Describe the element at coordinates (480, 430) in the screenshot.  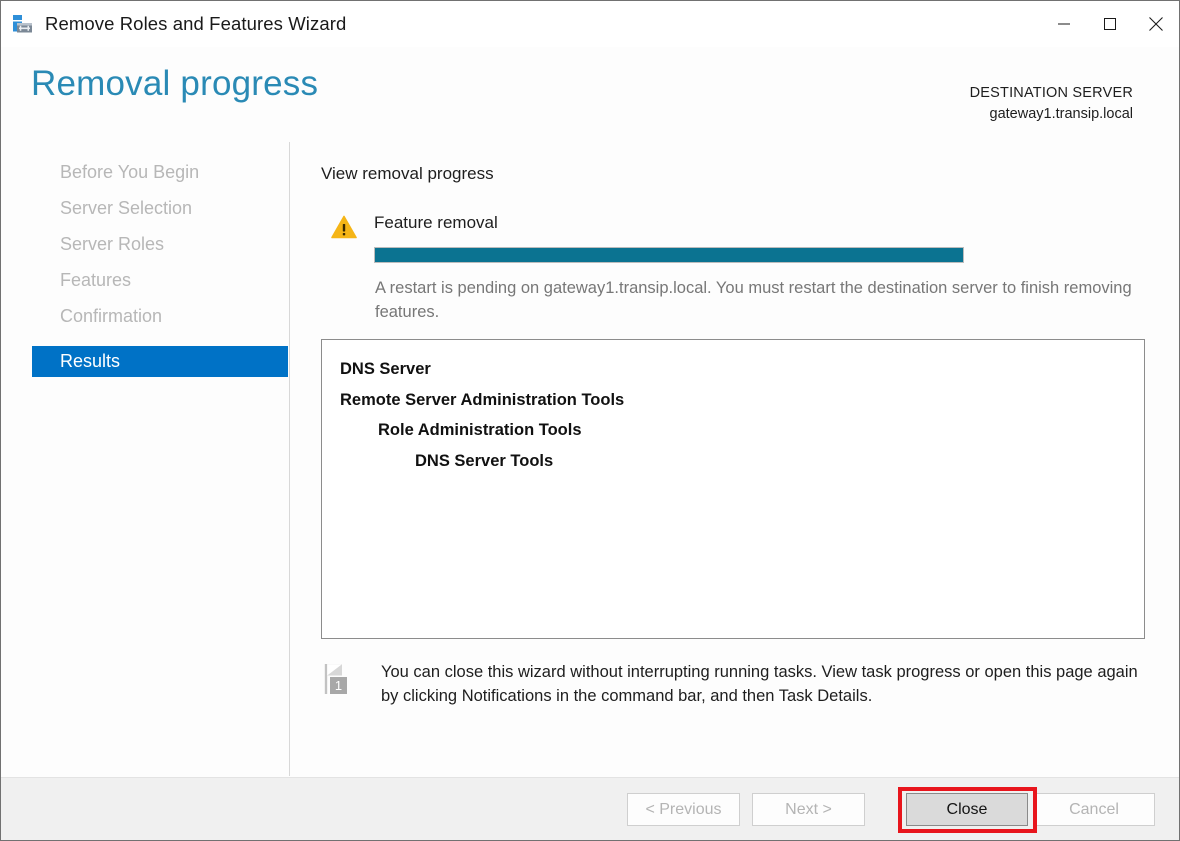
I see `list-item: Role Administration Tools` at that location.